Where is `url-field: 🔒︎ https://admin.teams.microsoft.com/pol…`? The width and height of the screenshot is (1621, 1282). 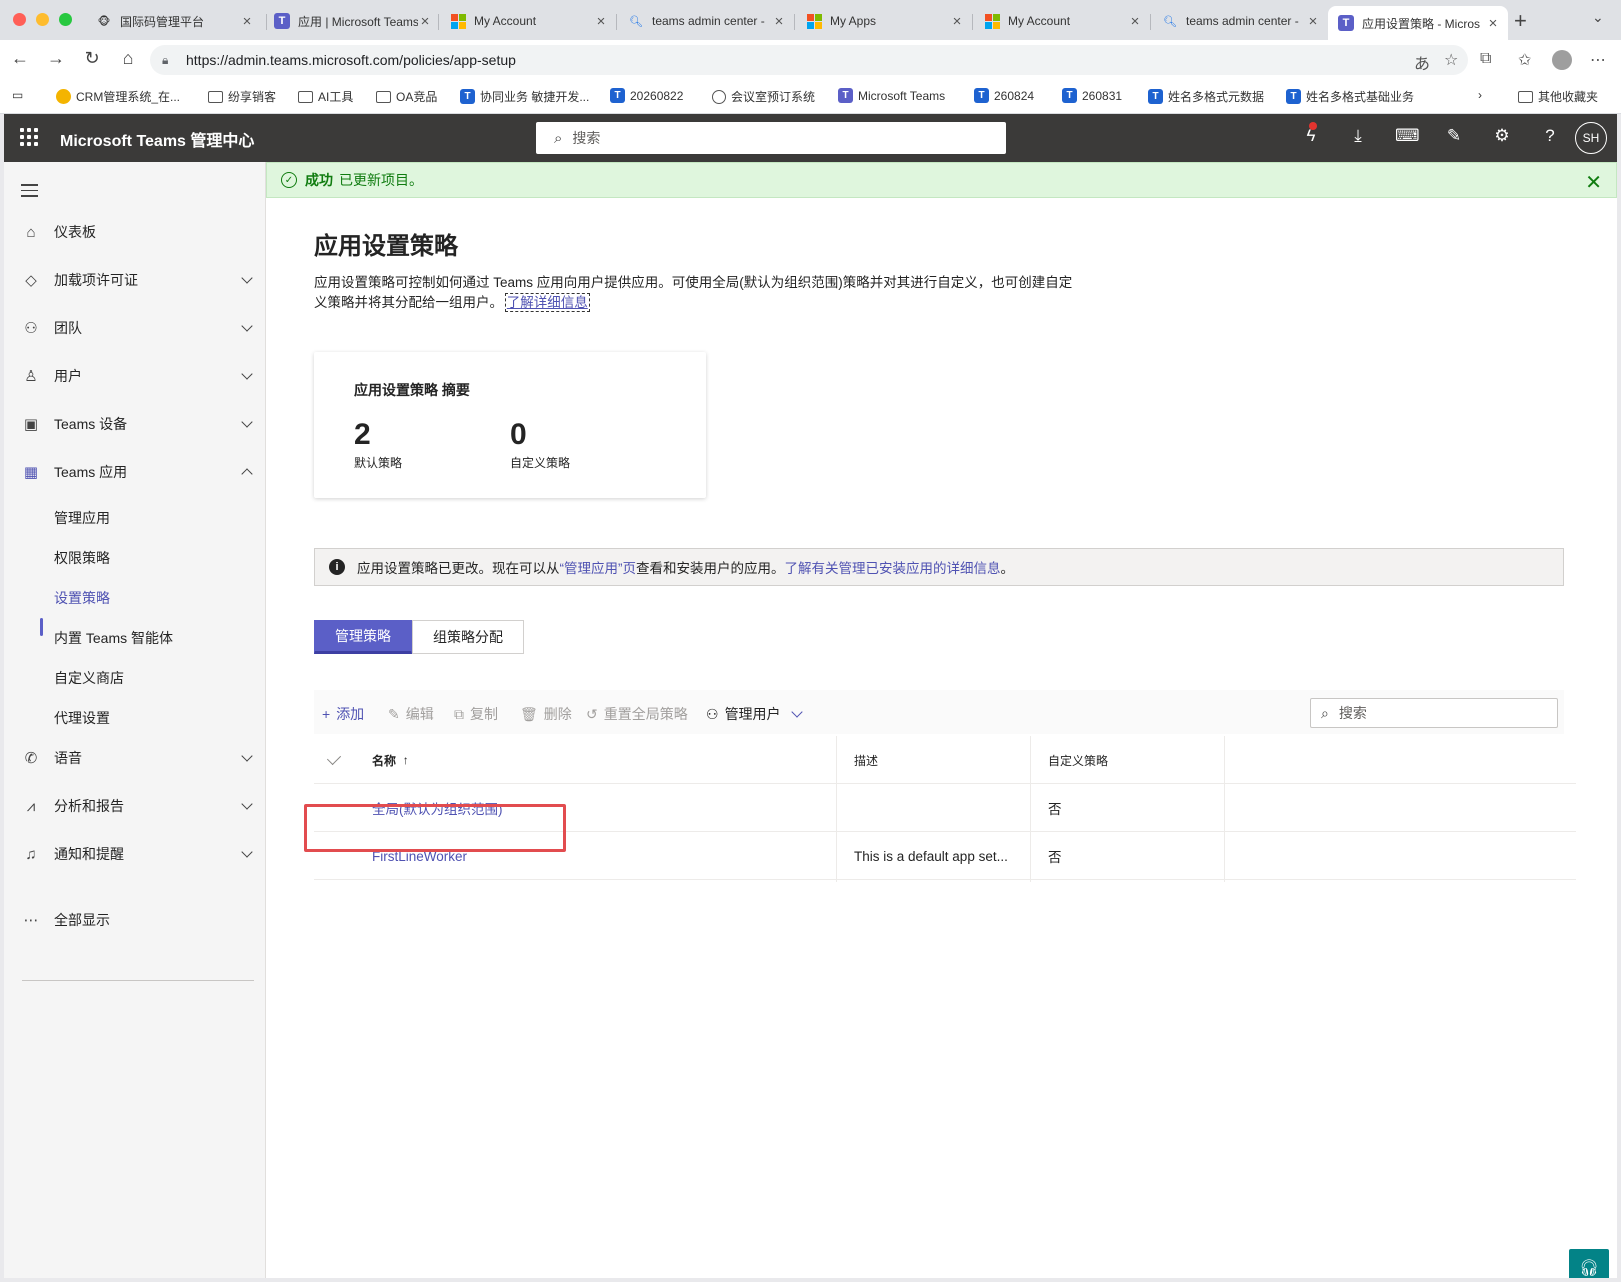
url-field: 🔒︎ https://admin.teams.microsoft.com/pol… is located at coordinates (809, 60).